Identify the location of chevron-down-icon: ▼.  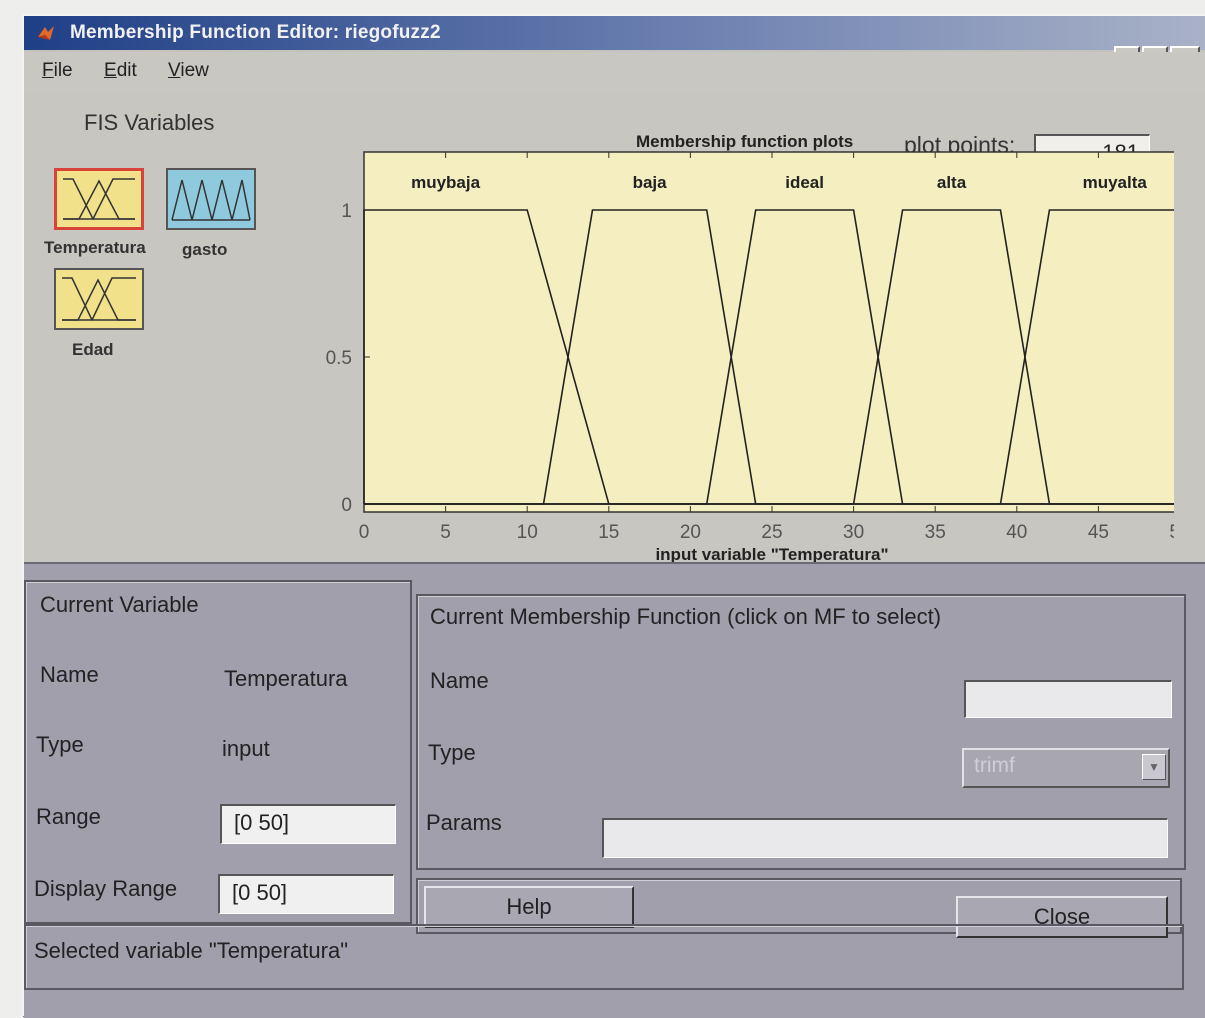
(1154, 767).